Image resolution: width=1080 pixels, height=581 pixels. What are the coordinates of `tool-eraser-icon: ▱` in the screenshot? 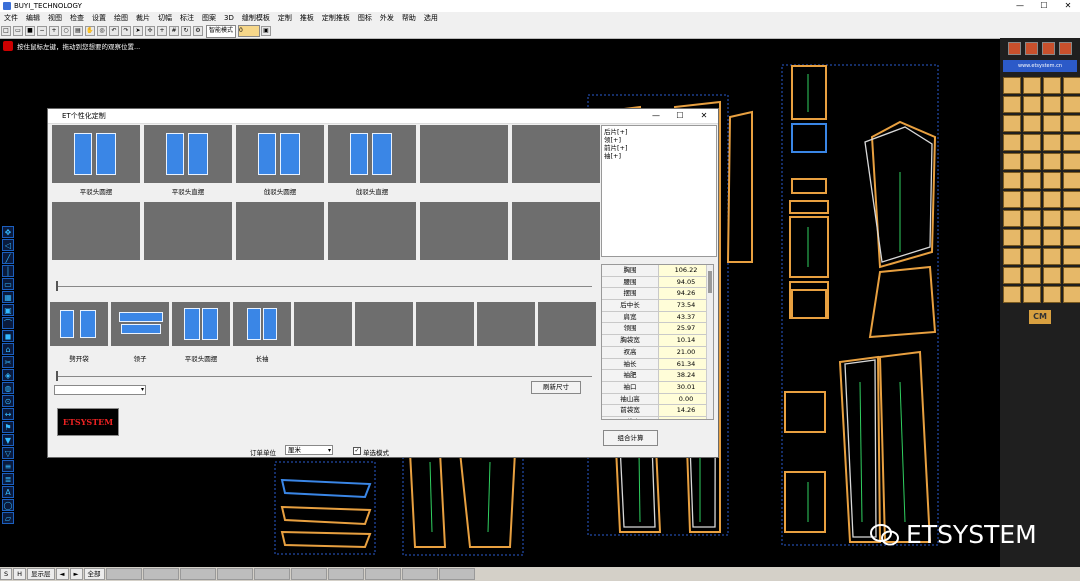 It's located at (8, 518).